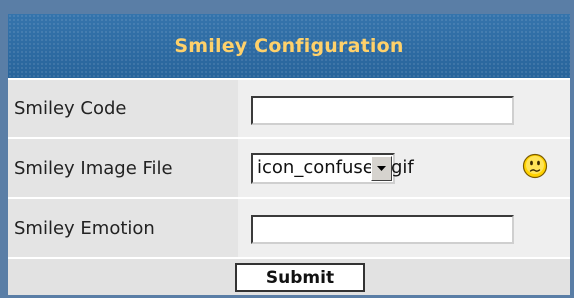 This screenshot has width=574, height=298. I want to click on dropdown-arrow-button, so click(381, 168).